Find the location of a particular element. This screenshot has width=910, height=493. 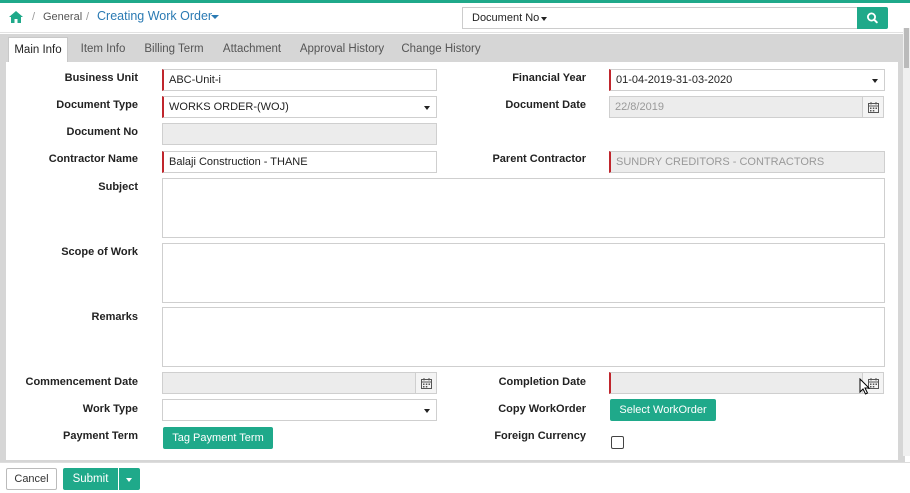

foreign-currency-checkbox is located at coordinates (617, 442).